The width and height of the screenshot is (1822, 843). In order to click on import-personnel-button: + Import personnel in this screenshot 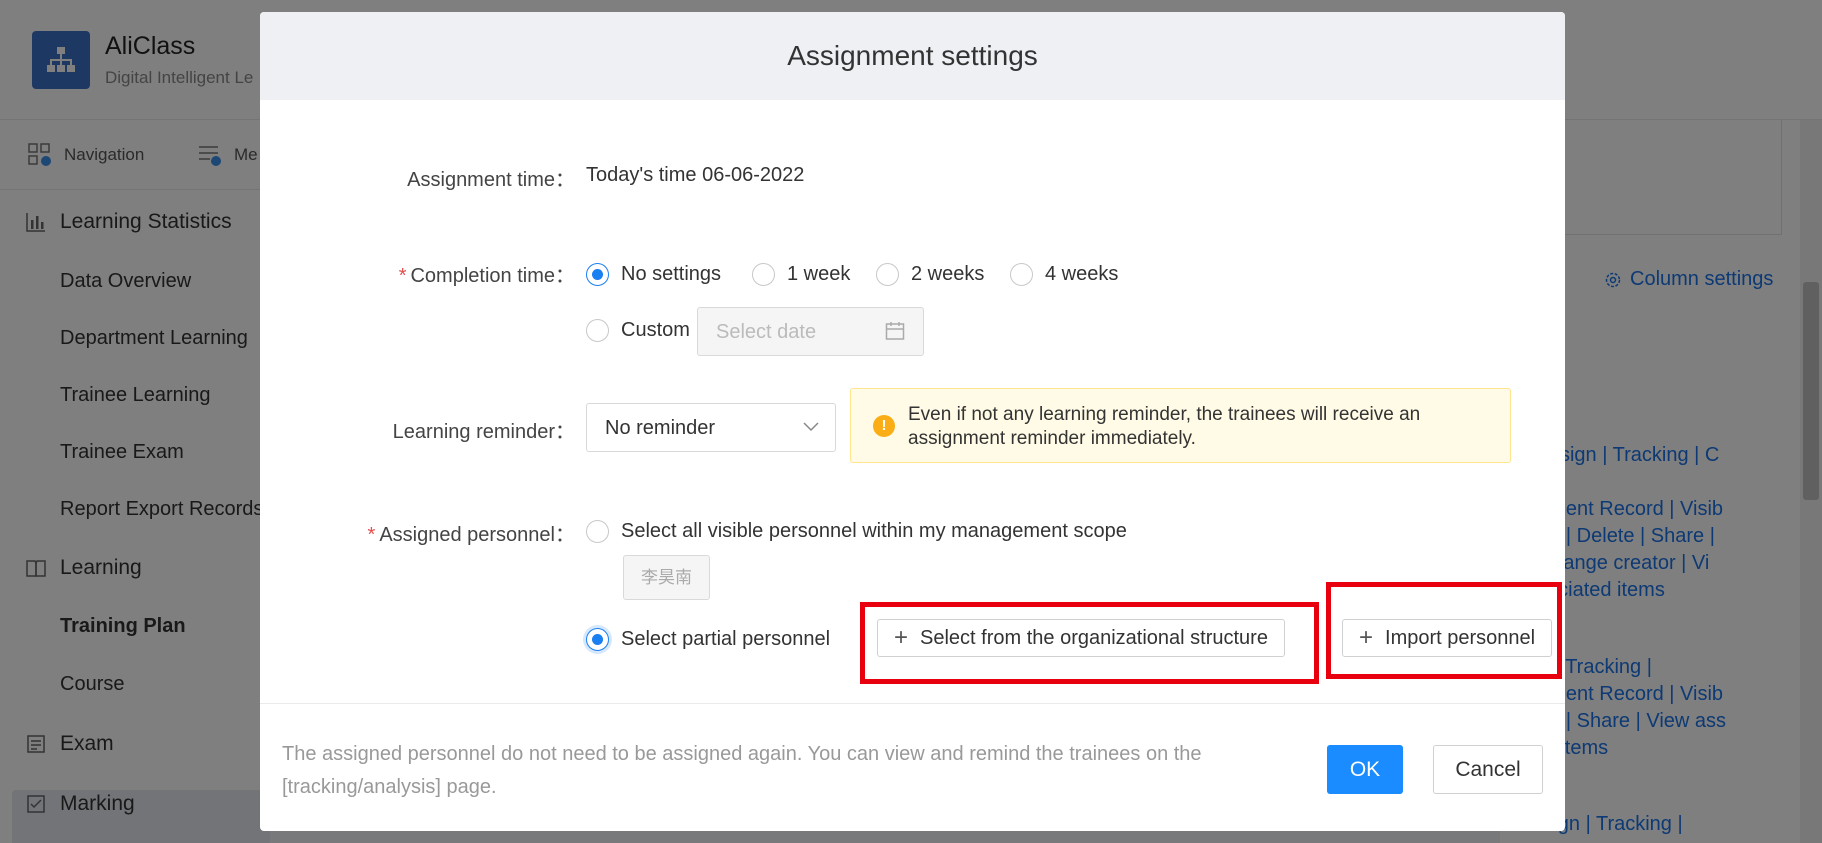, I will do `click(1447, 638)`.